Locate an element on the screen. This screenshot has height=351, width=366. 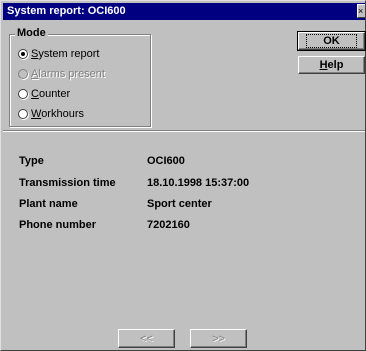
close-button: × is located at coordinates (361, 11).